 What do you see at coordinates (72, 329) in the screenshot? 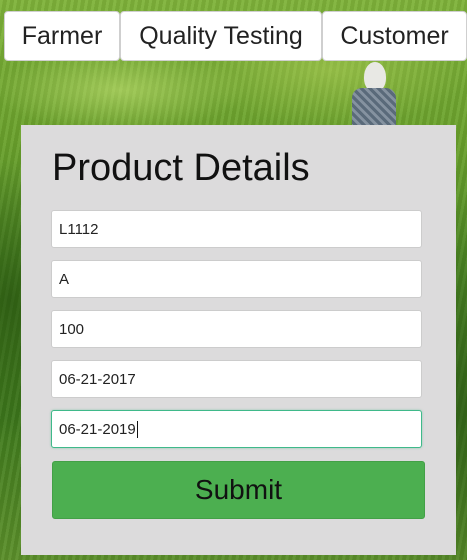
I see `quantity-value: 100` at bounding box center [72, 329].